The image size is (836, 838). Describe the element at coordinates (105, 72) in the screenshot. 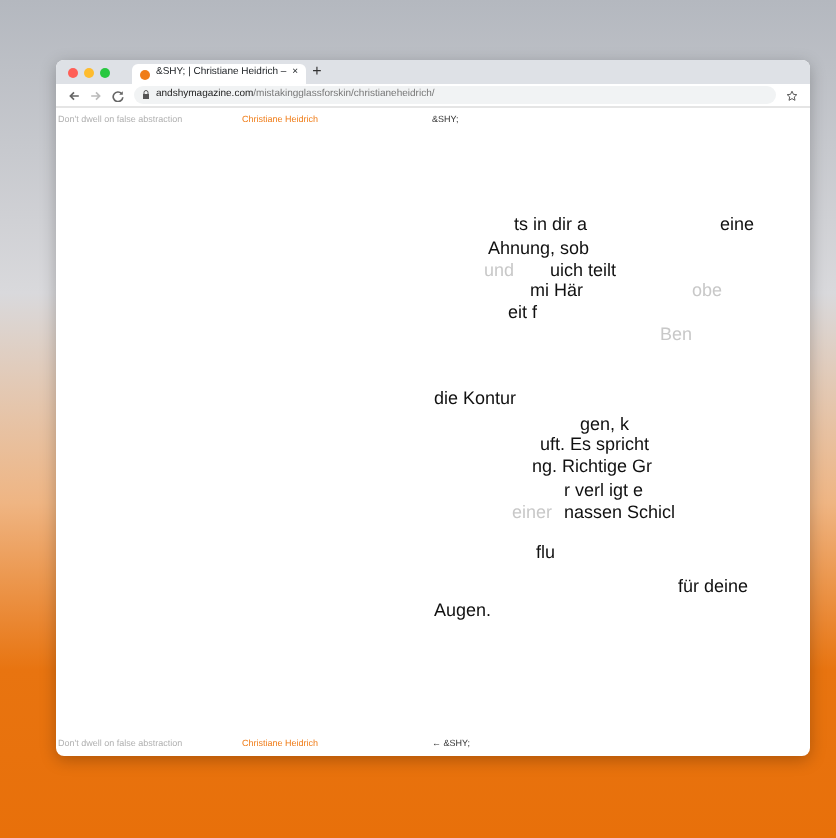

I see `maximize-icon` at that location.